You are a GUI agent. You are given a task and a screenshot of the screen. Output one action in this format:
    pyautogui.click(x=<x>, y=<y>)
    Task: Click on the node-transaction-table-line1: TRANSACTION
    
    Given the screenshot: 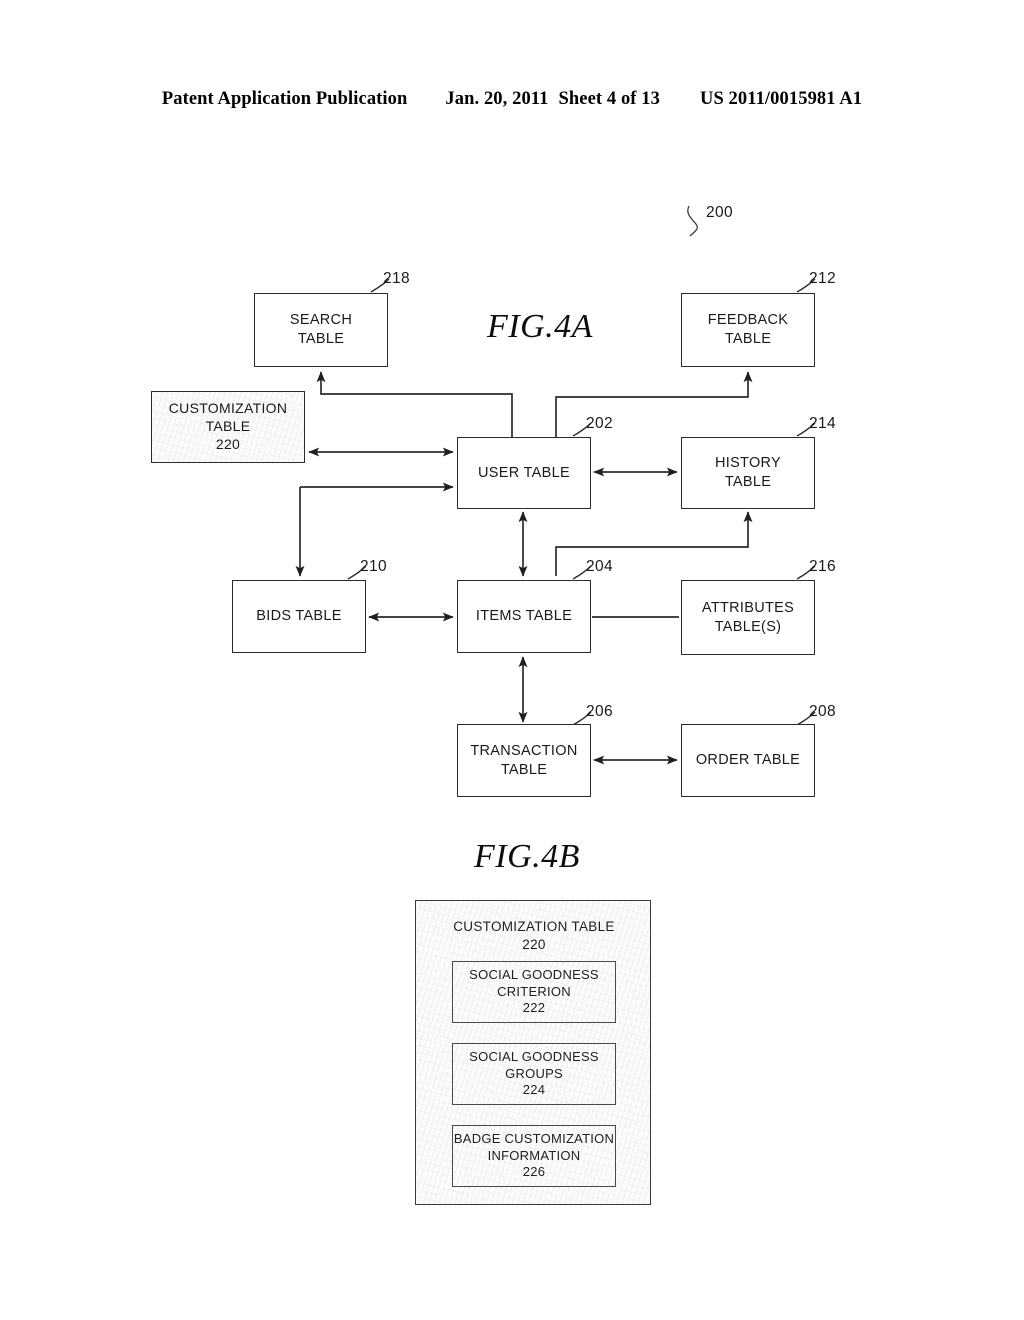 What is the action you would take?
    pyautogui.click(x=524, y=750)
    